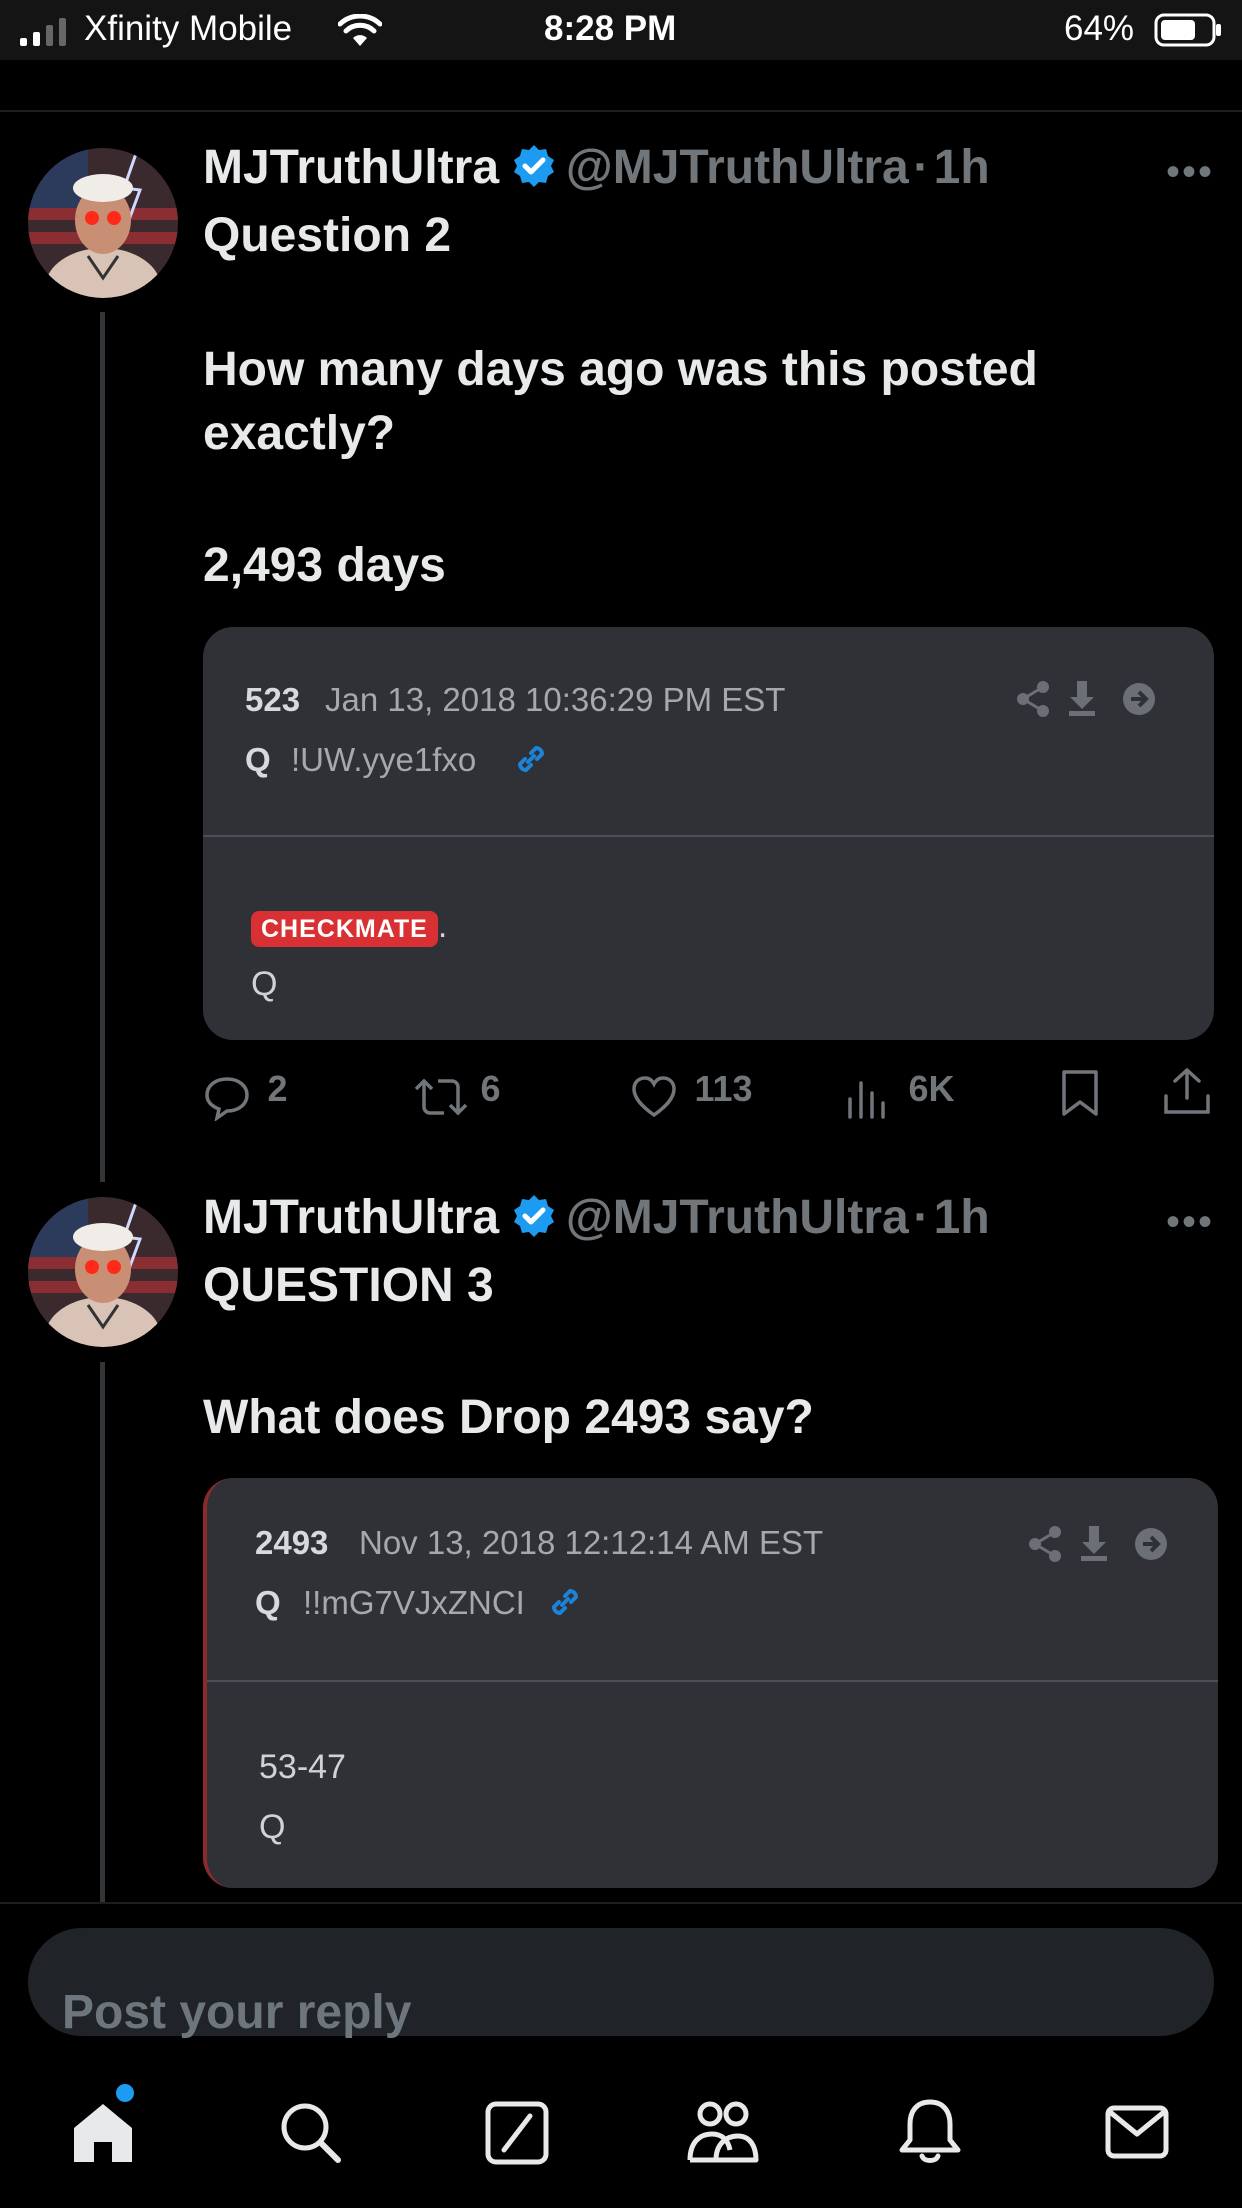 The width and height of the screenshot is (1242, 2208). What do you see at coordinates (1187, 1094) in the screenshot?
I see `share-icon` at bounding box center [1187, 1094].